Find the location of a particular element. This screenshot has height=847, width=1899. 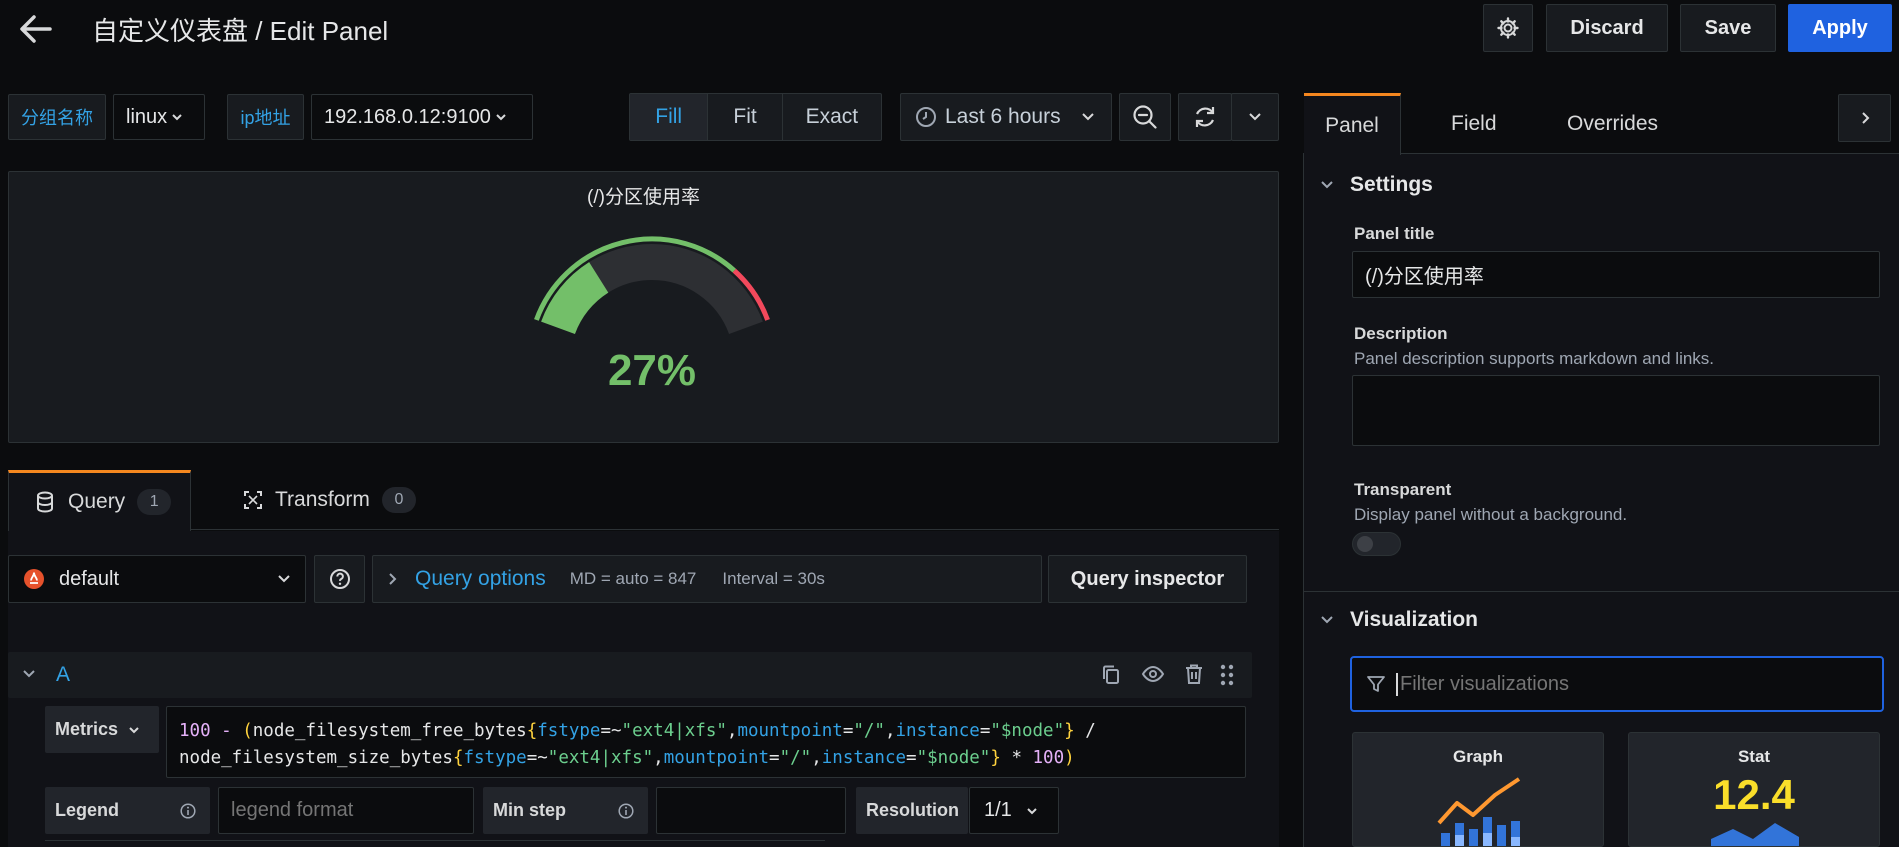

section-divider is located at coordinates (1601, 591).